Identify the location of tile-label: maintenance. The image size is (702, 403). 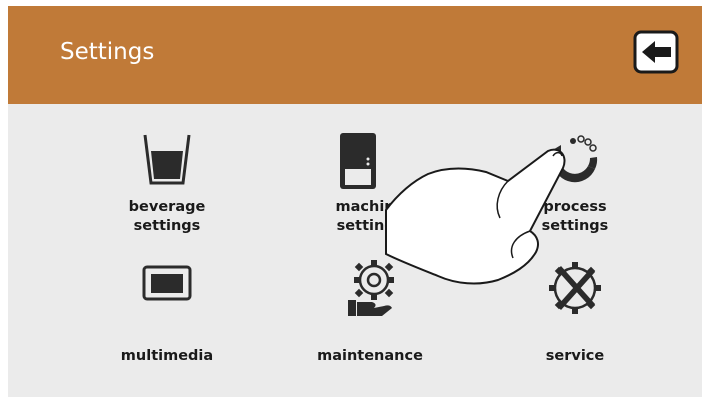
(370, 356).